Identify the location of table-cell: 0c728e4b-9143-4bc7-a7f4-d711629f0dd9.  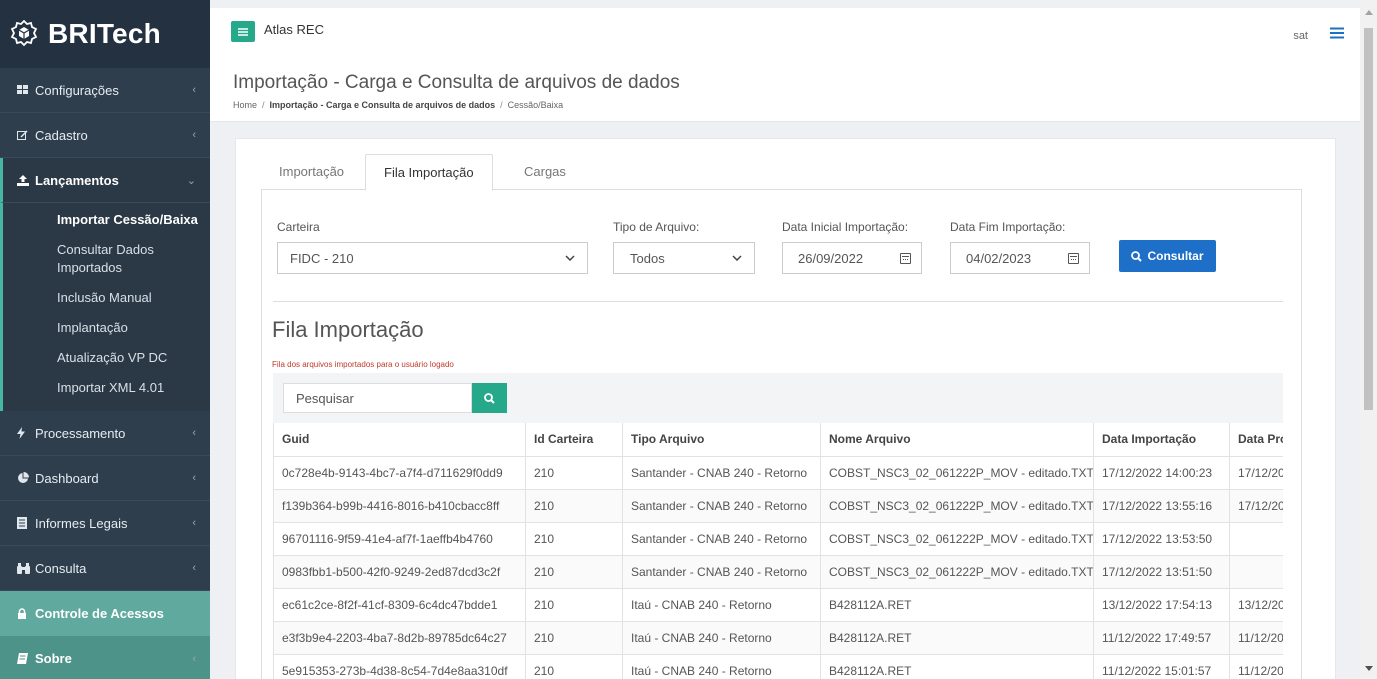
(399, 472).